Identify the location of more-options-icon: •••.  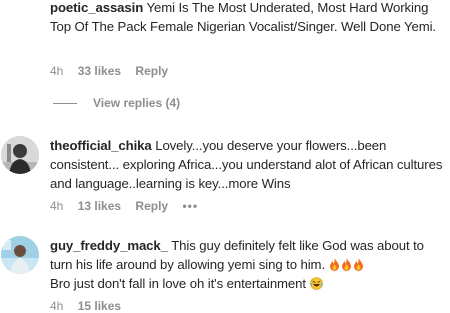
(190, 206).